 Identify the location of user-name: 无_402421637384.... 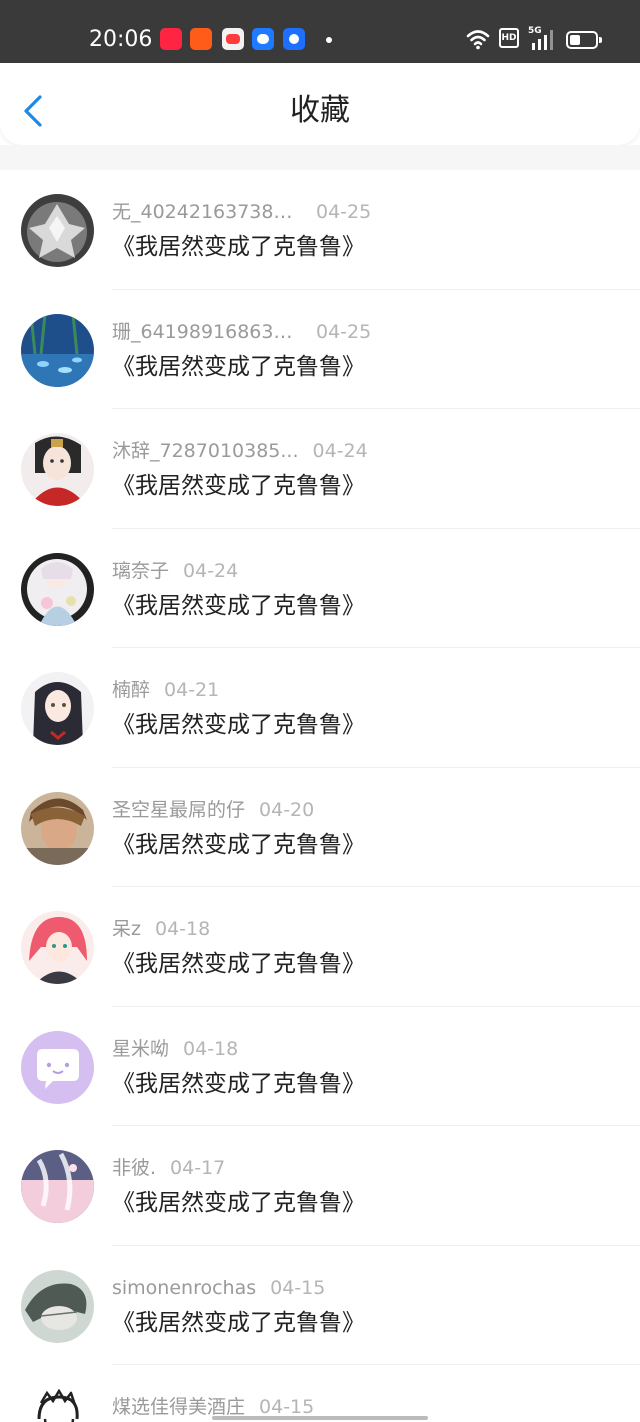
(207, 212).